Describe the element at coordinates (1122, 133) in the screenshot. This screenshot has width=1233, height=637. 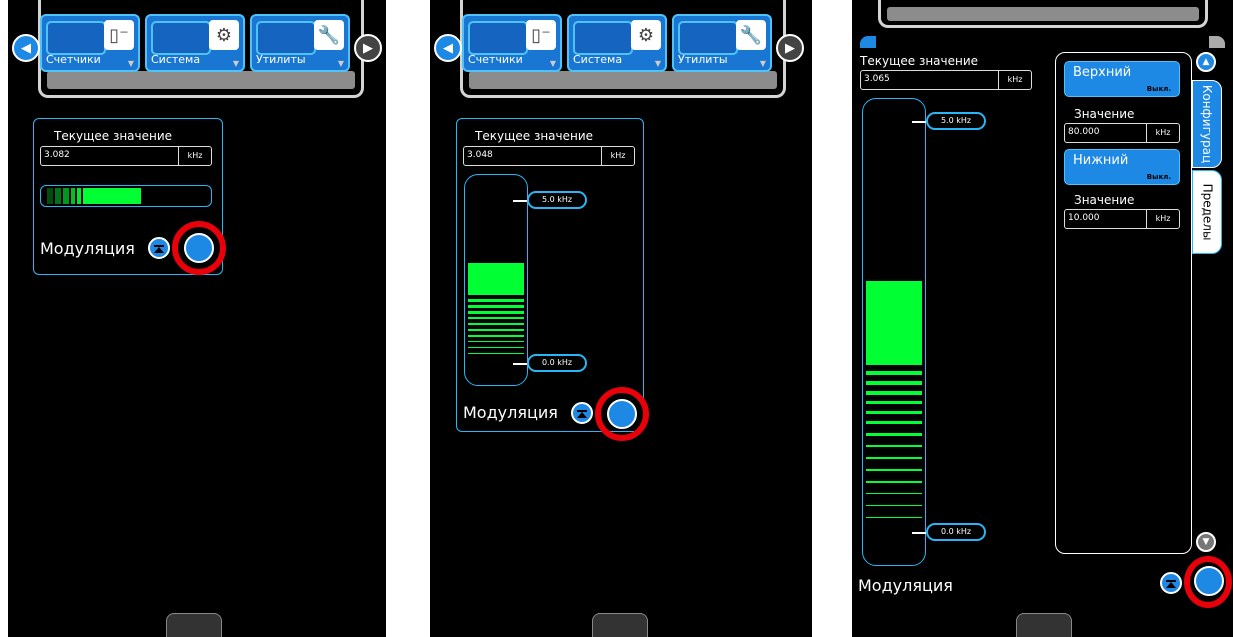
I see `upper-value-field: 80.000 kHz` at that location.